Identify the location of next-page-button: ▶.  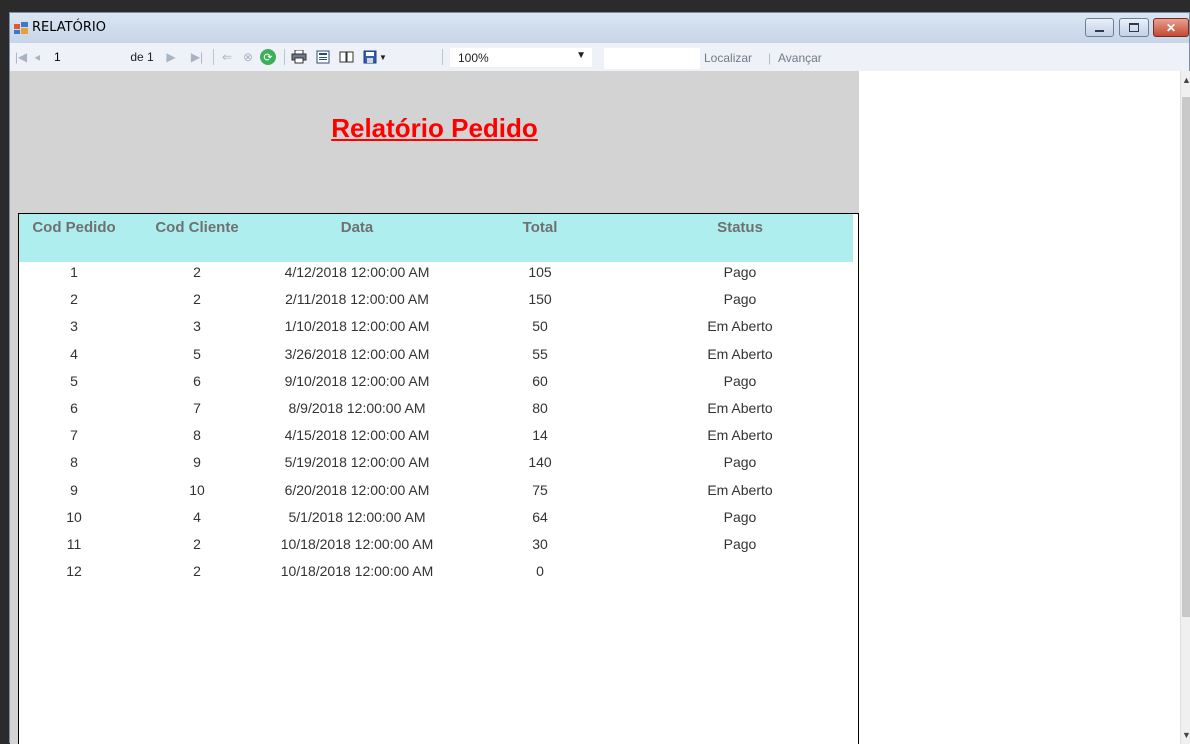
(171, 57).